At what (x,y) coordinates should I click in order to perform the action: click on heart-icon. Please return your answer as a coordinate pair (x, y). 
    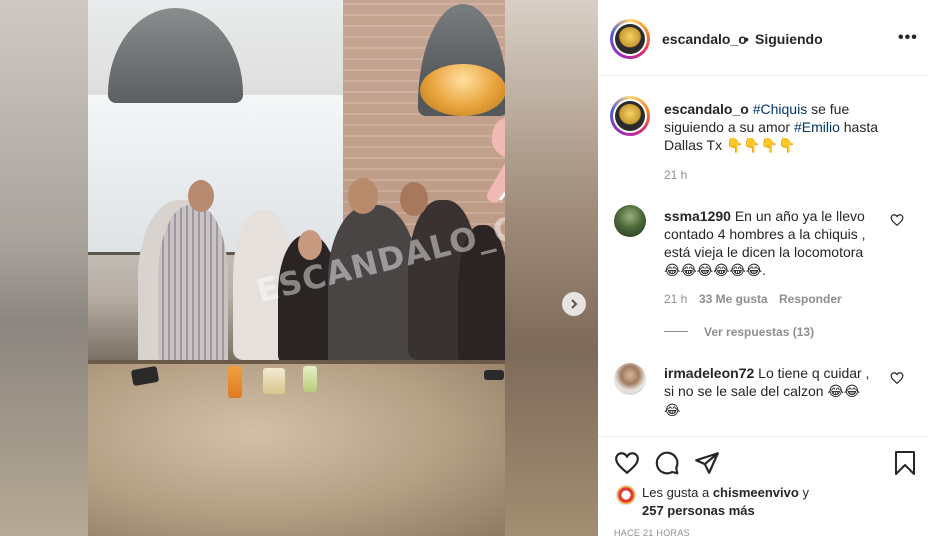
    Looking at the image, I should click on (627, 463).